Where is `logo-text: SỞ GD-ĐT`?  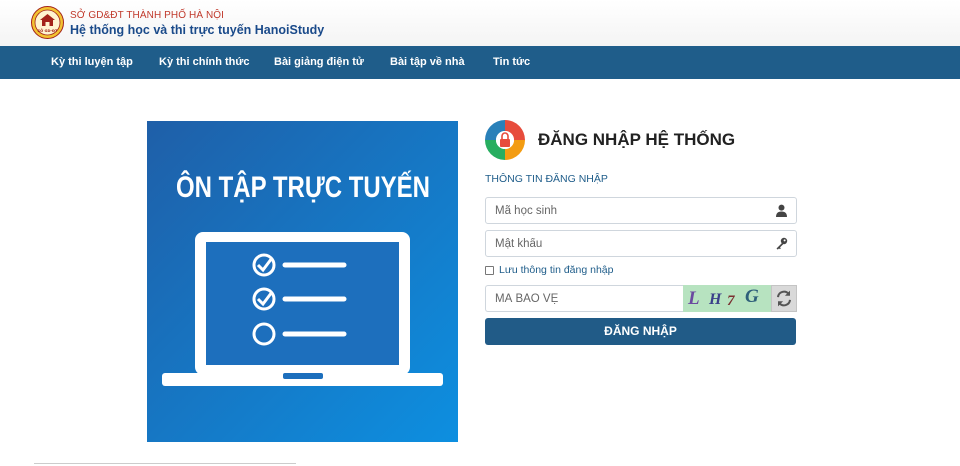 logo-text: SỞ GD-ĐT is located at coordinates (48, 30).